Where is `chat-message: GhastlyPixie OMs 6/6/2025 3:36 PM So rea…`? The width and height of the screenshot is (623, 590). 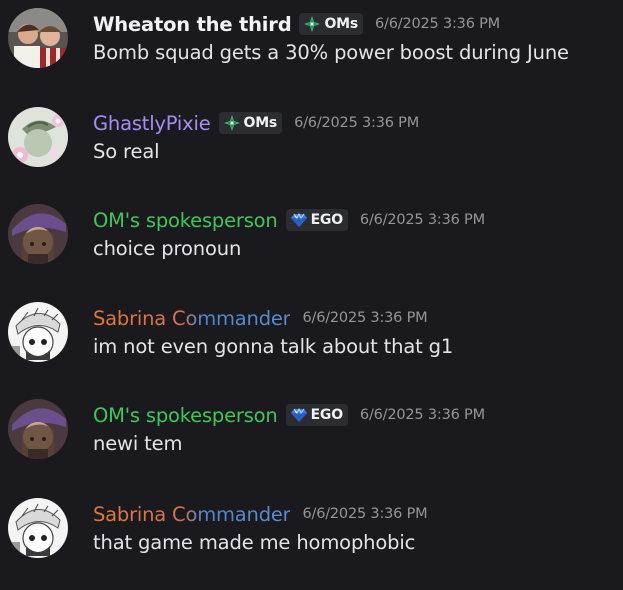
chat-message: GhastlyPixie OMs 6/6/2025 3:36 PM So rea… is located at coordinates (311, 139).